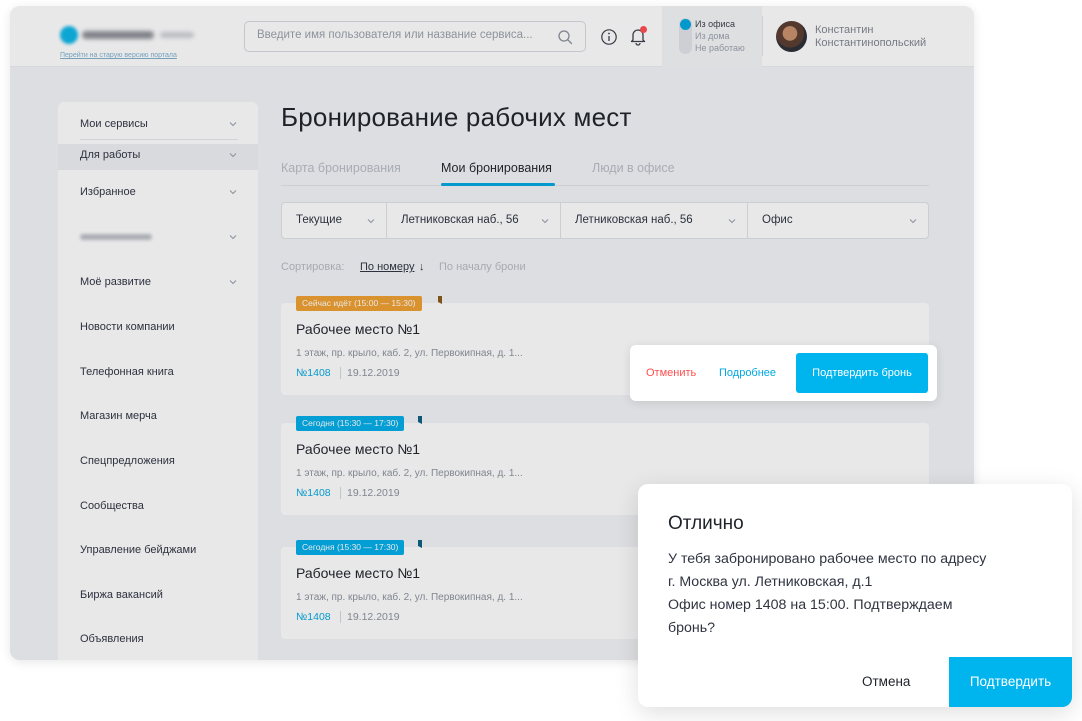  Describe the element at coordinates (770, 582) in the screenshot. I see `dialog-body-line: г. Москва ул. Летниковская, д.1` at that location.